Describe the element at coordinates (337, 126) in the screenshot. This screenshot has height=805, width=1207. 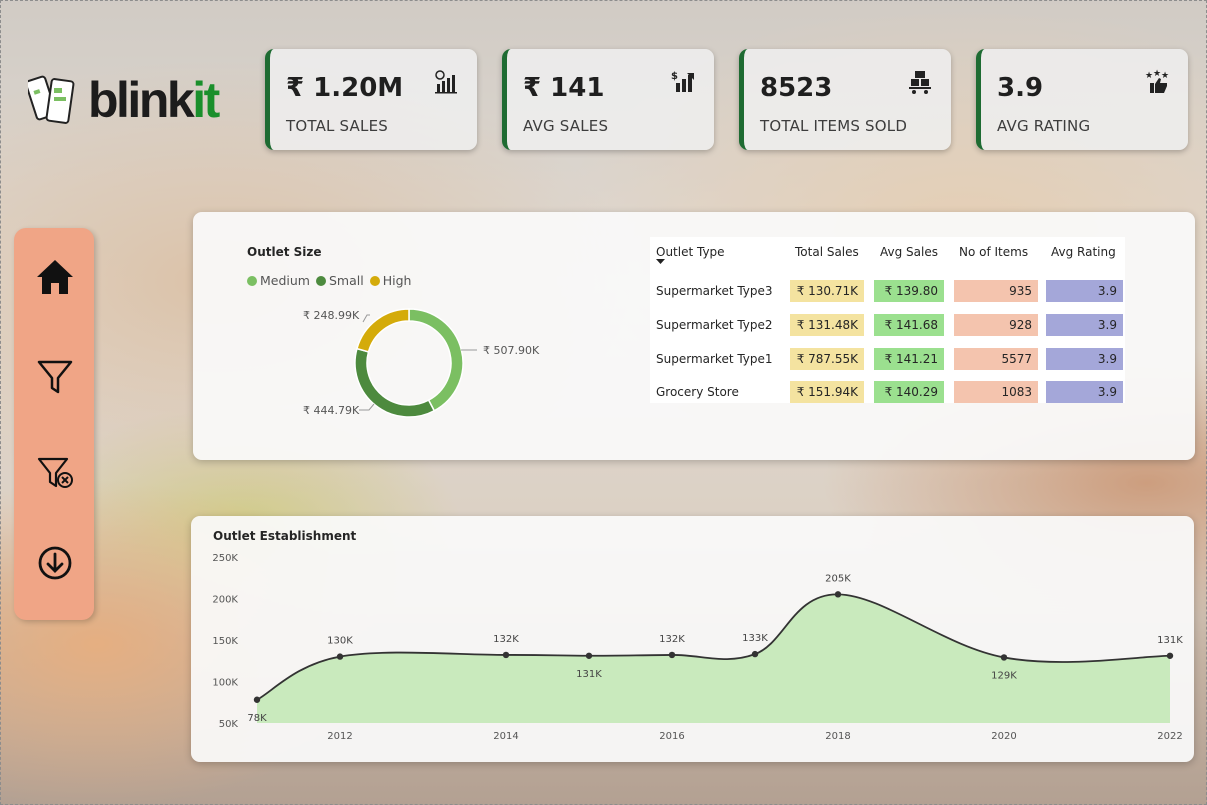
I see `kpi-label: TOTAL SALES` at that location.